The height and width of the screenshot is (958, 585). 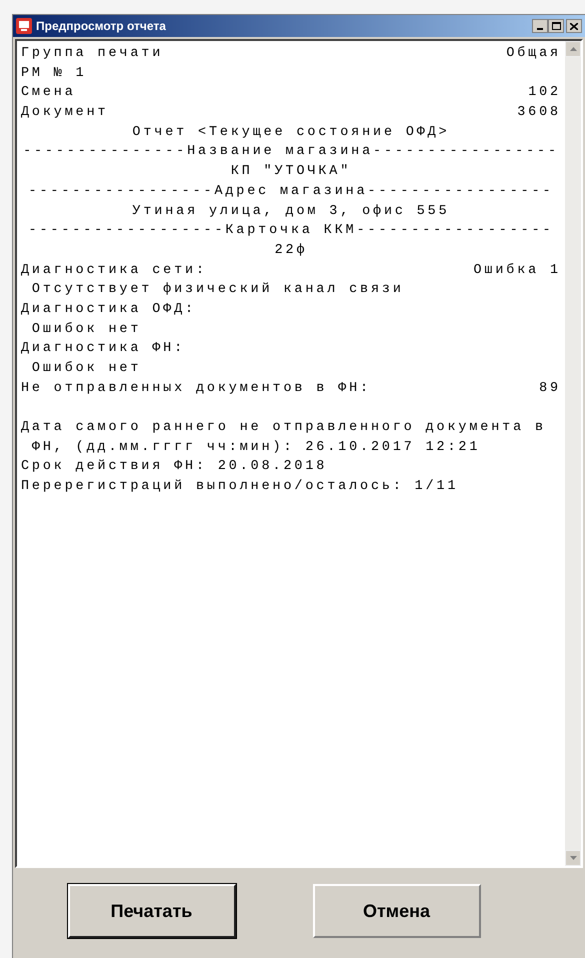 I want to click on report-label: Диагностика сети:, so click(x=114, y=271).